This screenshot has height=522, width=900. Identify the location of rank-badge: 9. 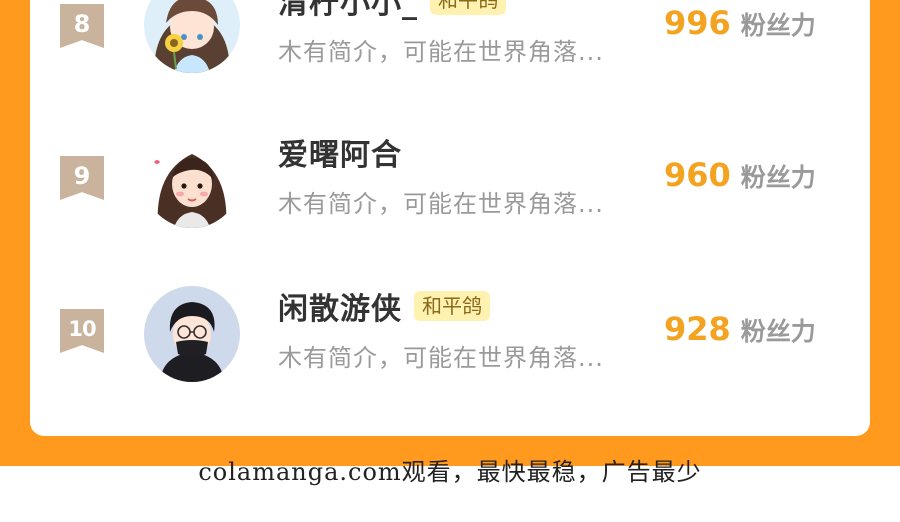
(82, 178).